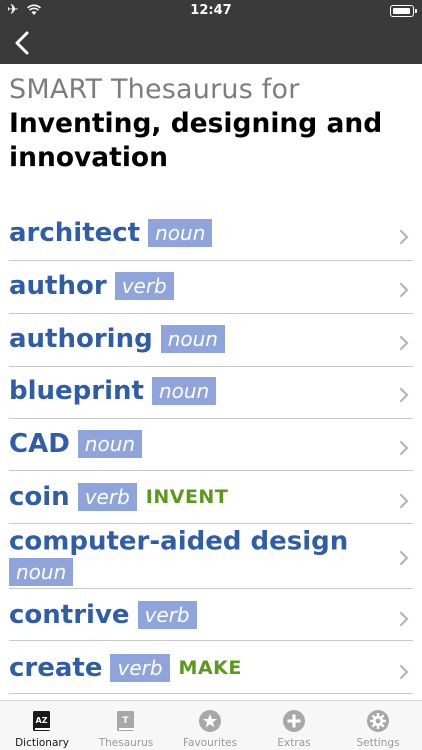 This screenshot has height=750, width=422. I want to click on list-item: contrive verb, so click(211, 615).